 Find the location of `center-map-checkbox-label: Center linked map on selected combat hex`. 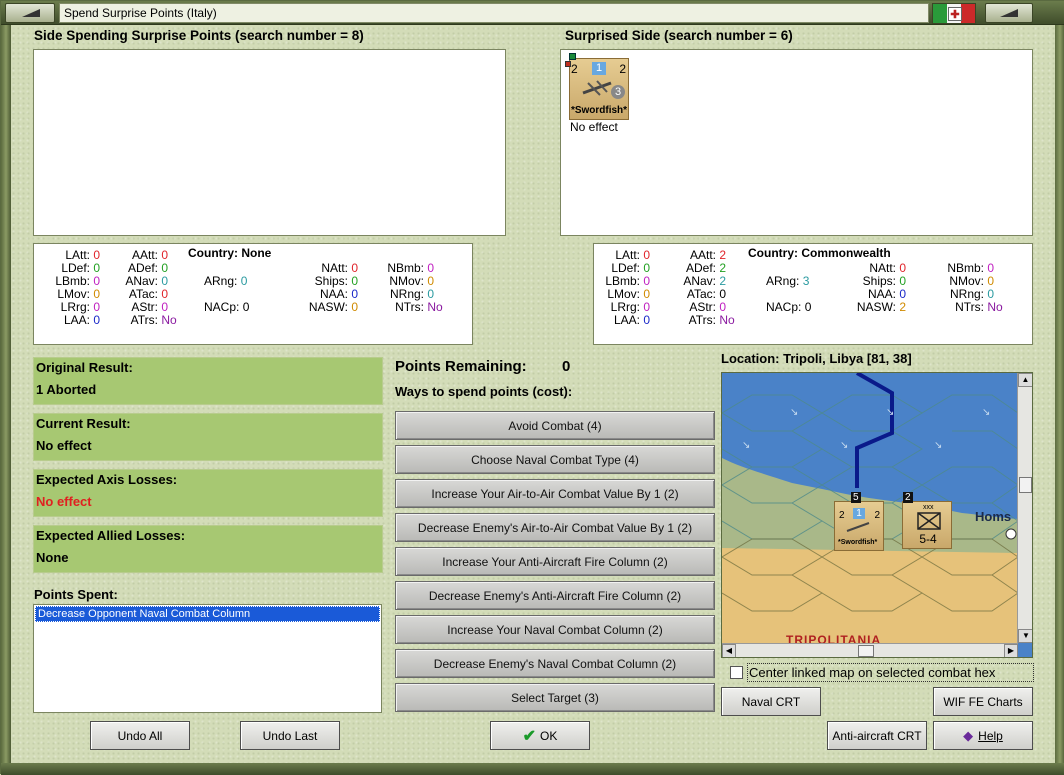

center-map-checkbox-label: Center linked map on selected combat hex is located at coordinates (890, 672).